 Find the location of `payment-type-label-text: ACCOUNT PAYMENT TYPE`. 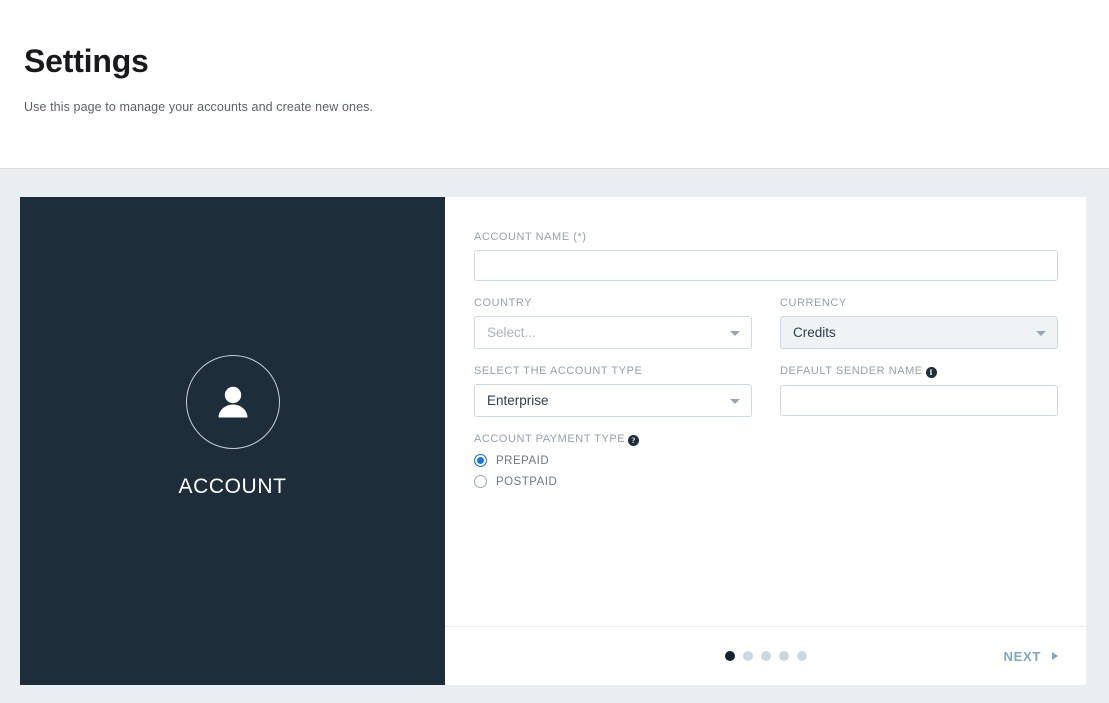

payment-type-label-text: ACCOUNT PAYMENT TYPE is located at coordinates (550, 439).